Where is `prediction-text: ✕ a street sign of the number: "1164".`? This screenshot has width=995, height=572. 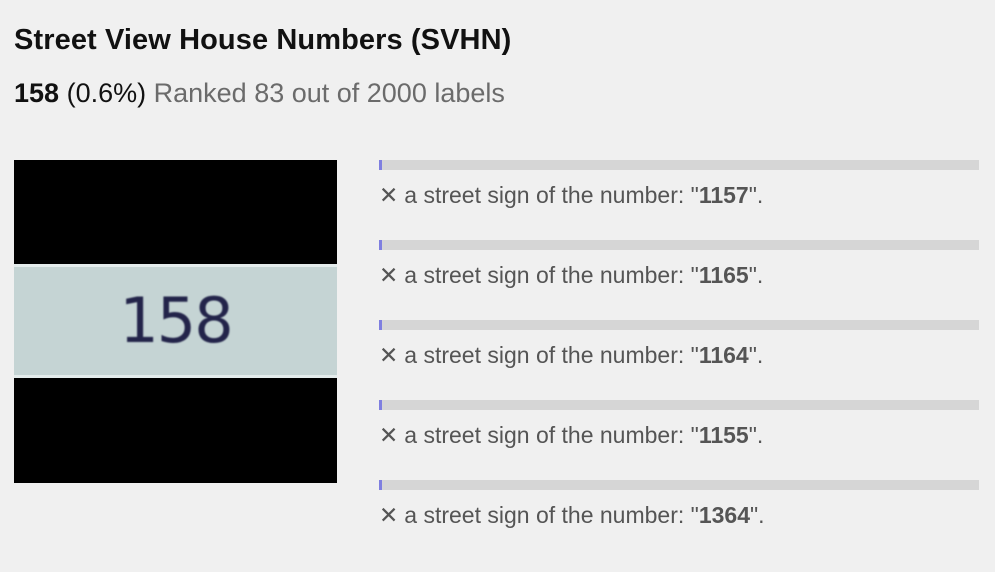 prediction-text: ✕ a street sign of the number: "1164". is located at coordinates (571, 355).